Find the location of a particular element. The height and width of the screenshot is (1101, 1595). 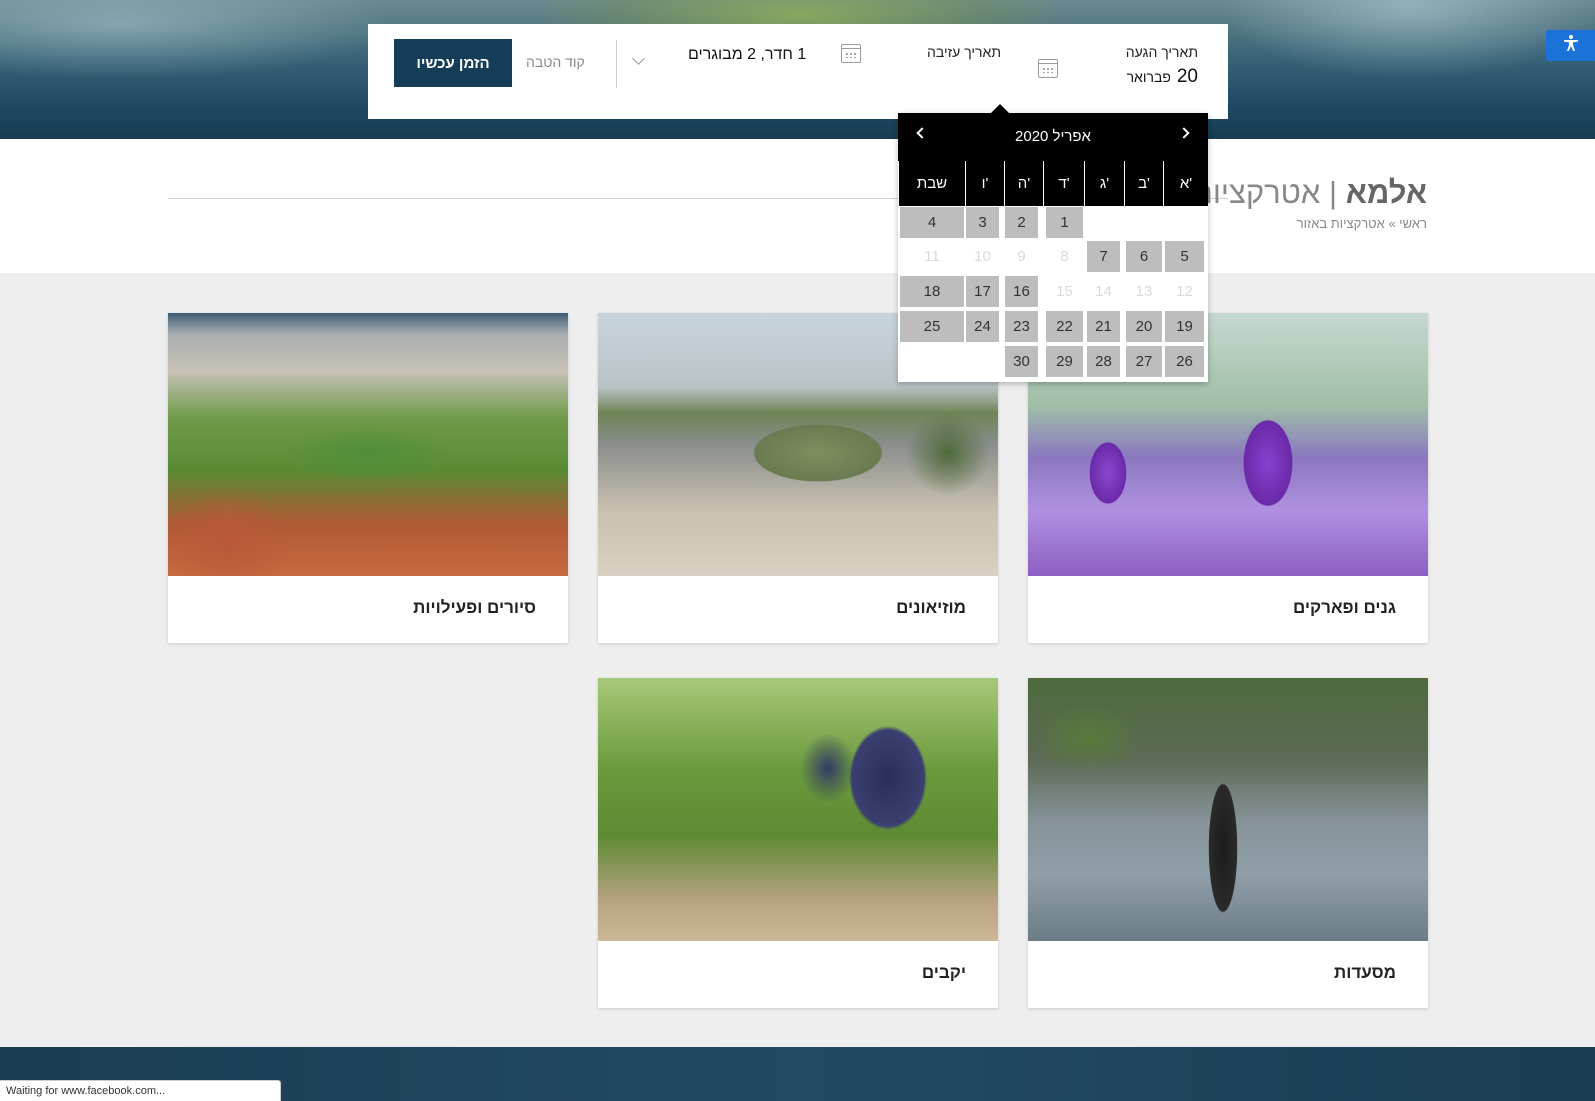

calendar-day: 17 is located at coordinates (982, 291).